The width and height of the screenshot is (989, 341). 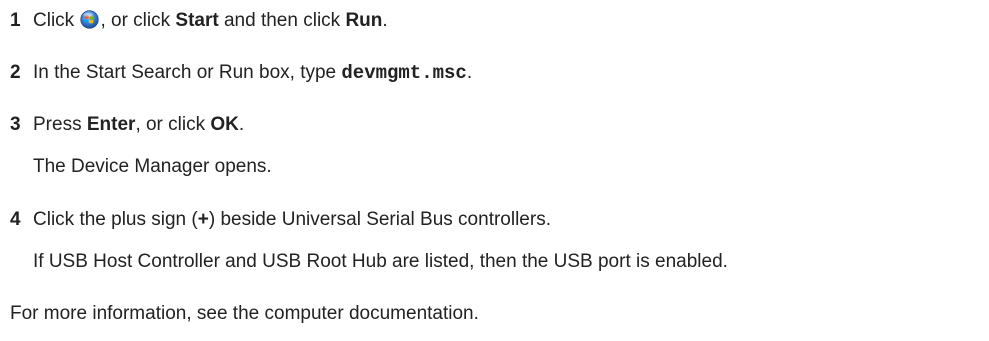 I want to click on windows-start-orb-icon, so click(x=90, y=19).